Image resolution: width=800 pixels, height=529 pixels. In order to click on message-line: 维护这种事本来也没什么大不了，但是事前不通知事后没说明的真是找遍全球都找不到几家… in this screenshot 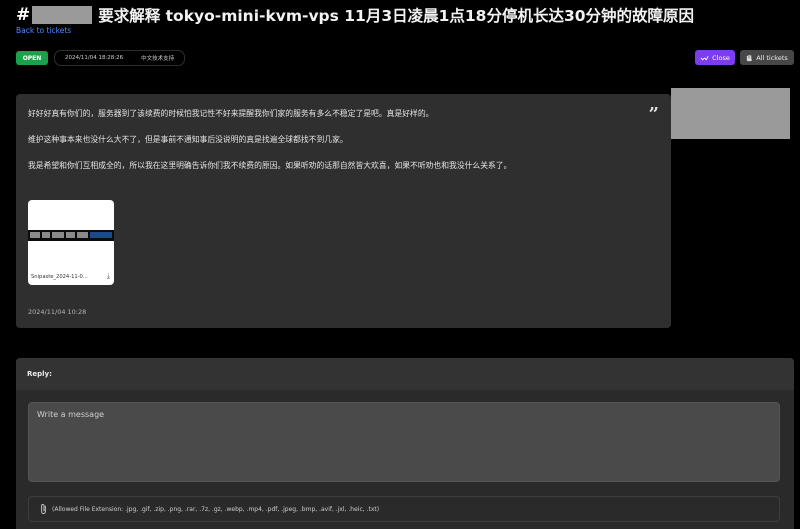, I will do `click(188, 139)`.